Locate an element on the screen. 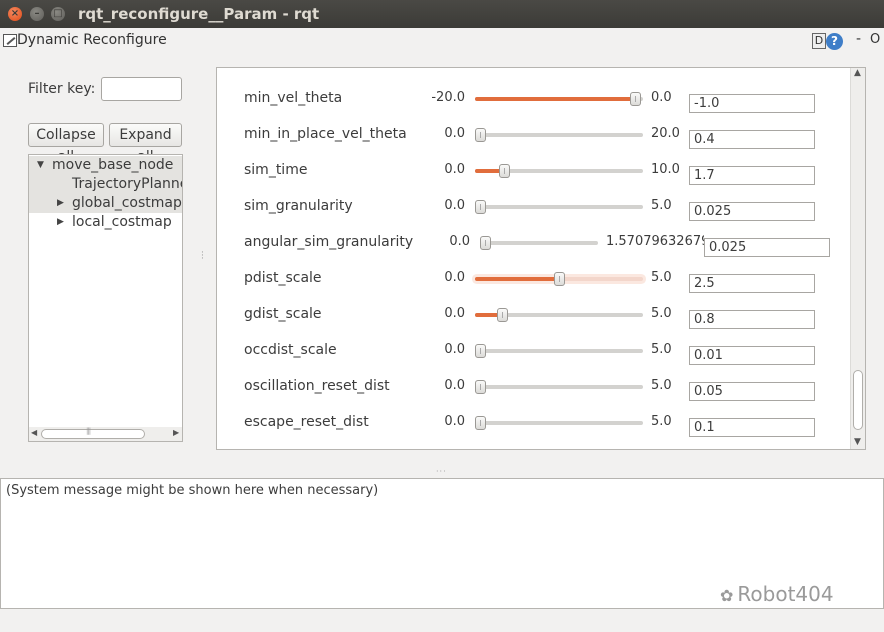 Image resolution: width=884 pixels, height=632 pixels. watermark-text: Robot404 is located at coordinates (785, 594).